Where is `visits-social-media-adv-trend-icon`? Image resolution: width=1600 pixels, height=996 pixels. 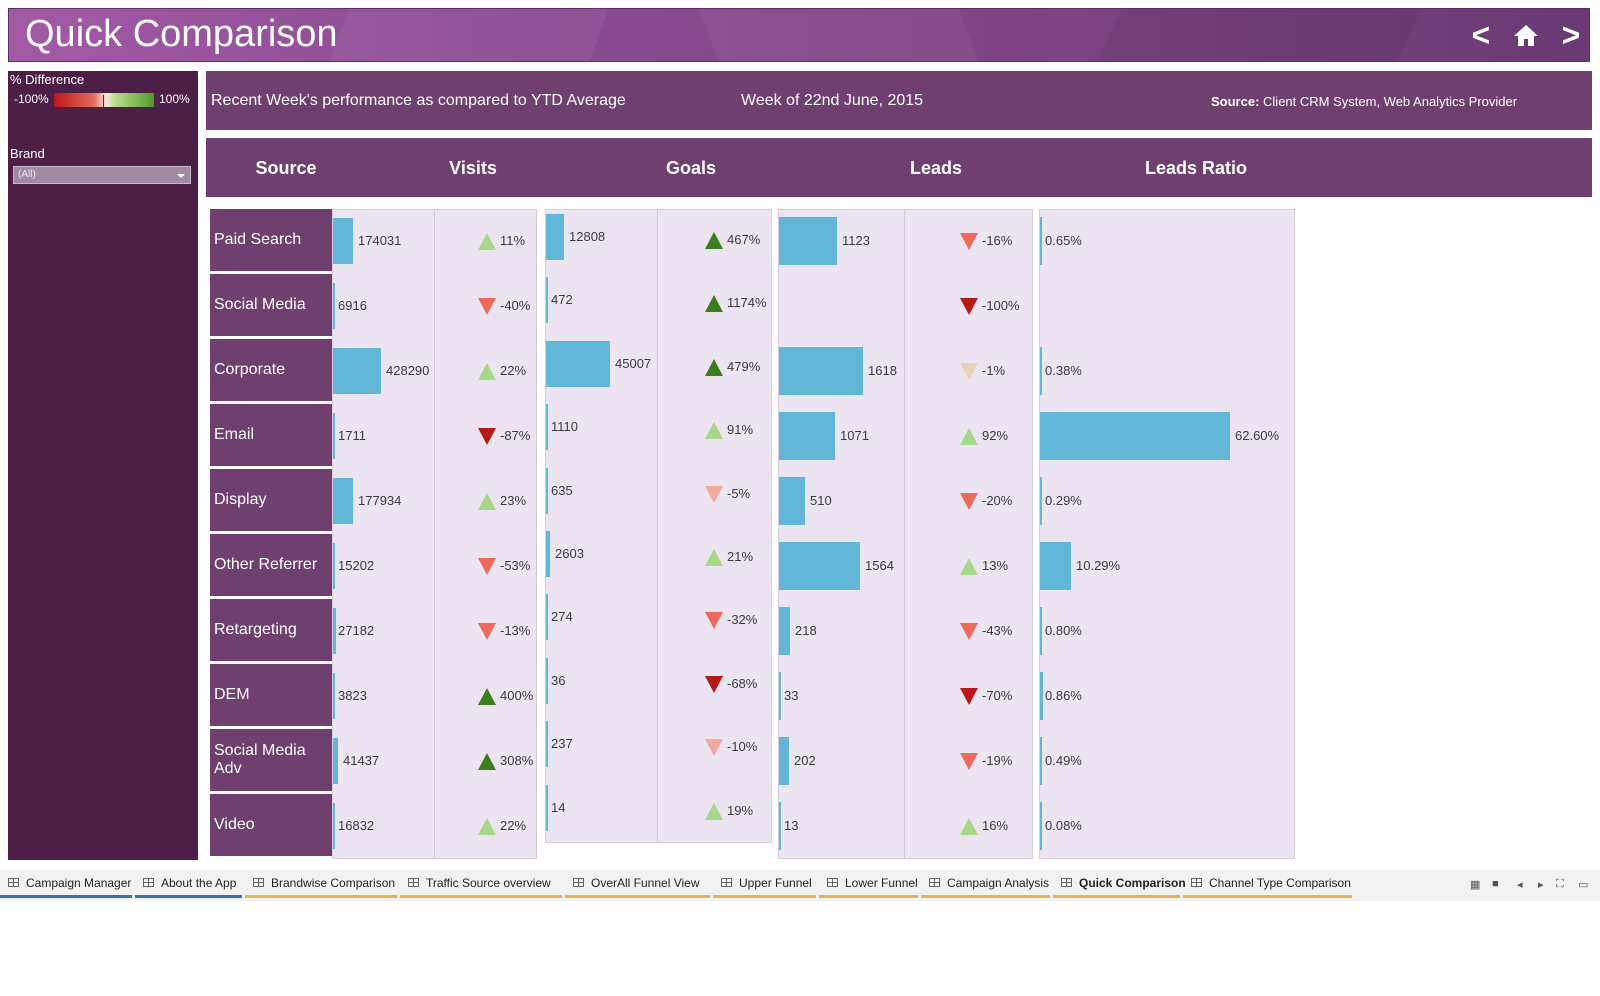 visits-social-media-adv-trend-icon is located at coordinates (487, 761).